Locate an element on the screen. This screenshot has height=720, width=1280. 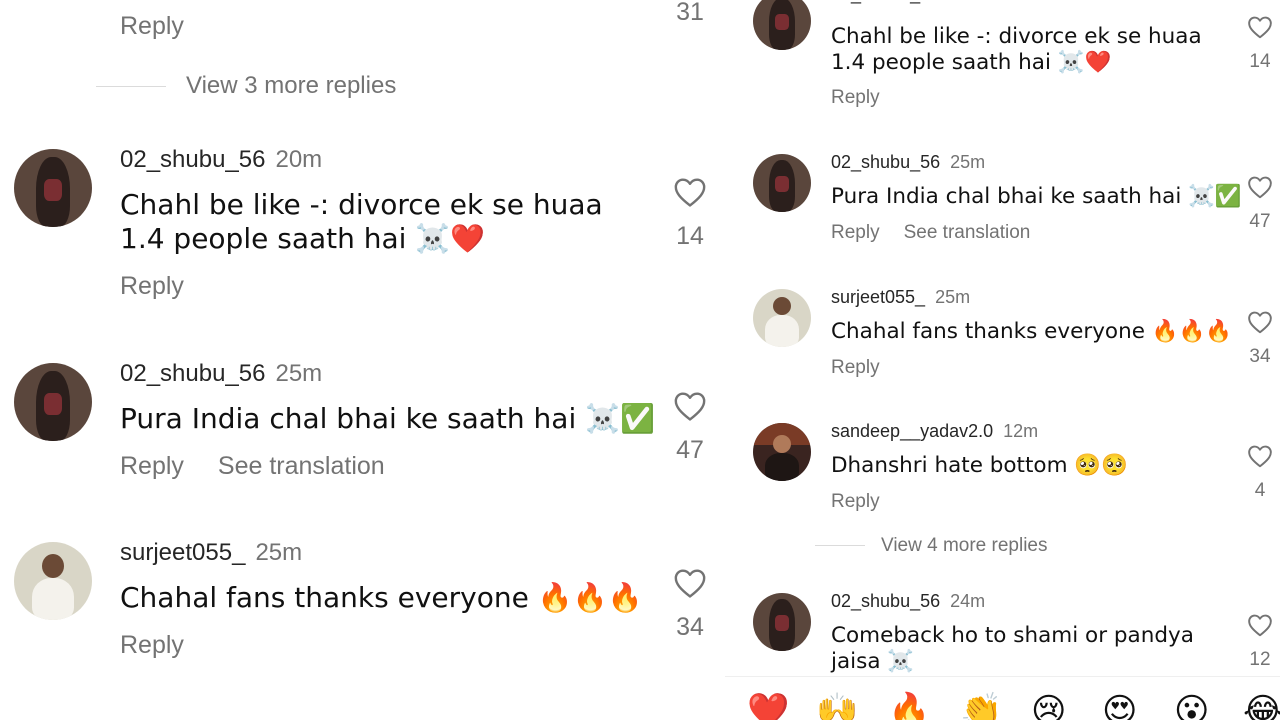
reaction-laughing: 😂 is located at coordinates (1261, 705).